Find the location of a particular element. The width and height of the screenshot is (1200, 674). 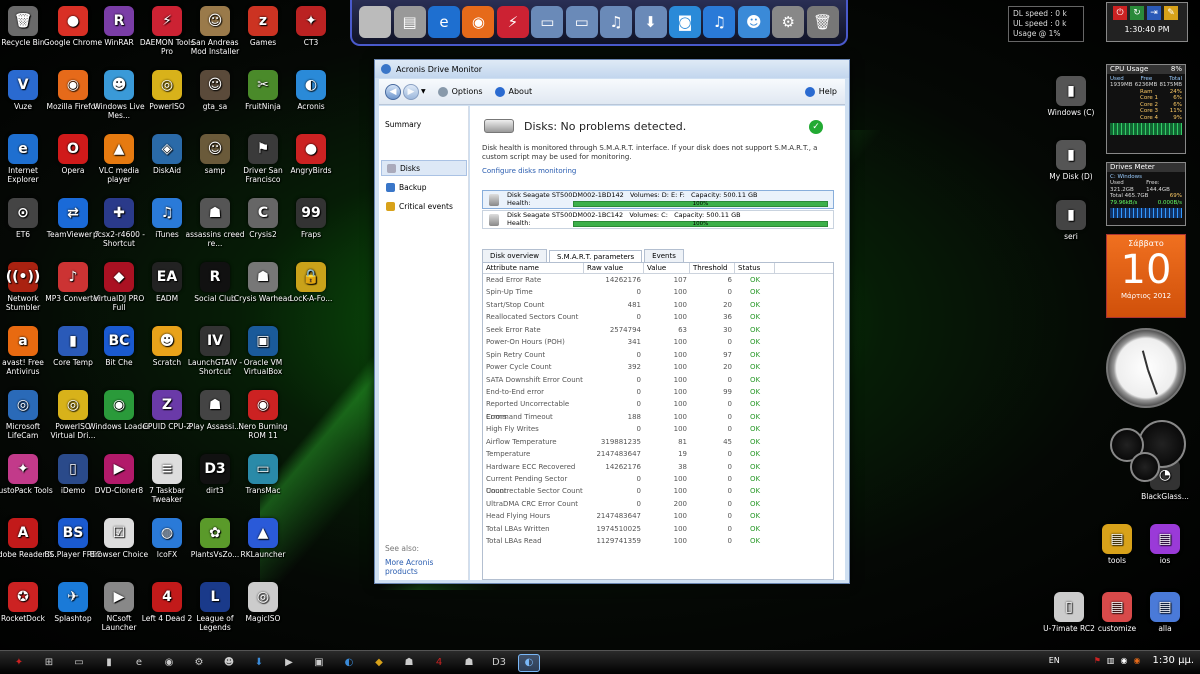

flag-icon: ⚑ is located at coordinates (1097, 660).